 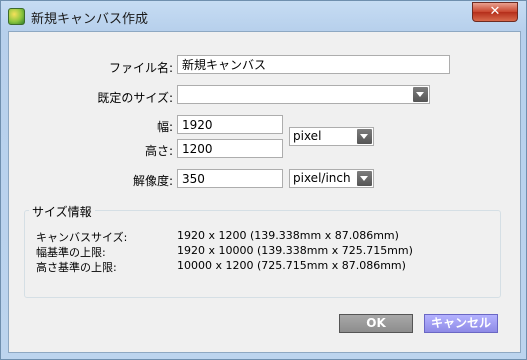 I want to click on close-button: ✕, so click(x=495, y=12).